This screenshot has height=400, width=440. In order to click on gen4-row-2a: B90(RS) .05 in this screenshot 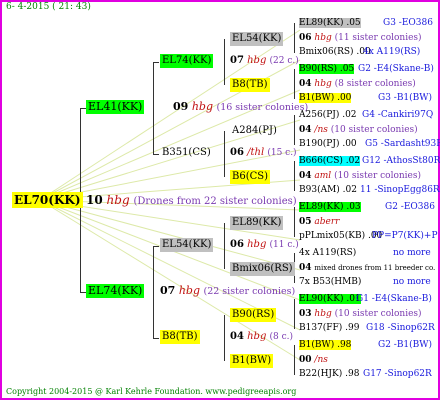, I will do `click(327, 69)`.